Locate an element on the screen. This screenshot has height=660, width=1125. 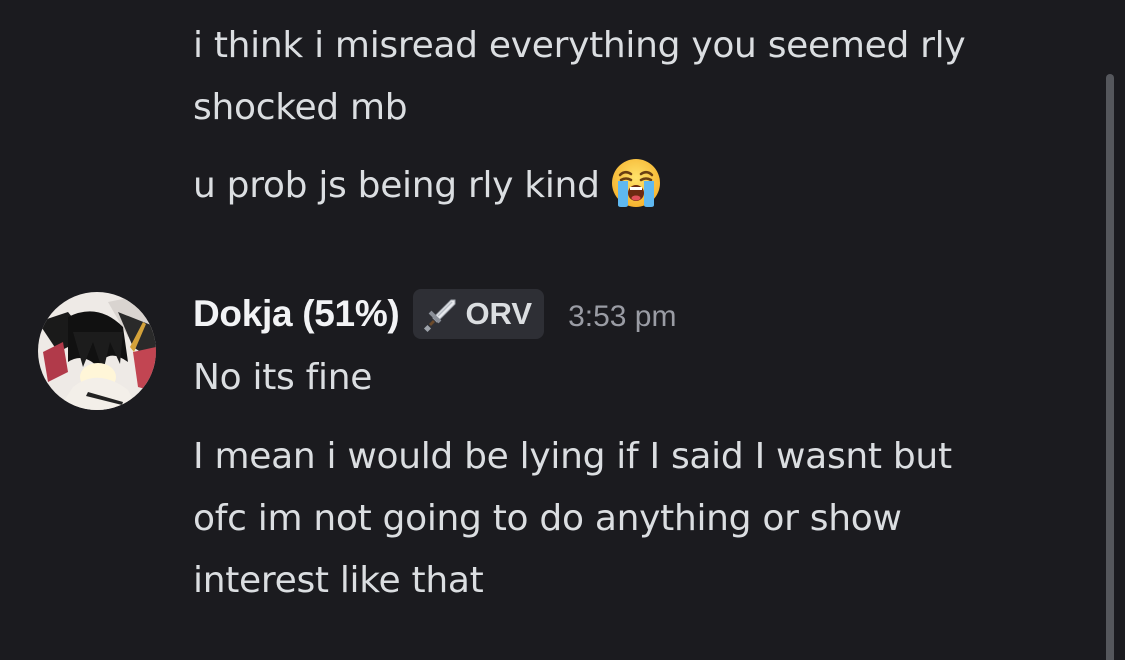
message-line: u prob js being rly kind is located at coordinates (427, 186).